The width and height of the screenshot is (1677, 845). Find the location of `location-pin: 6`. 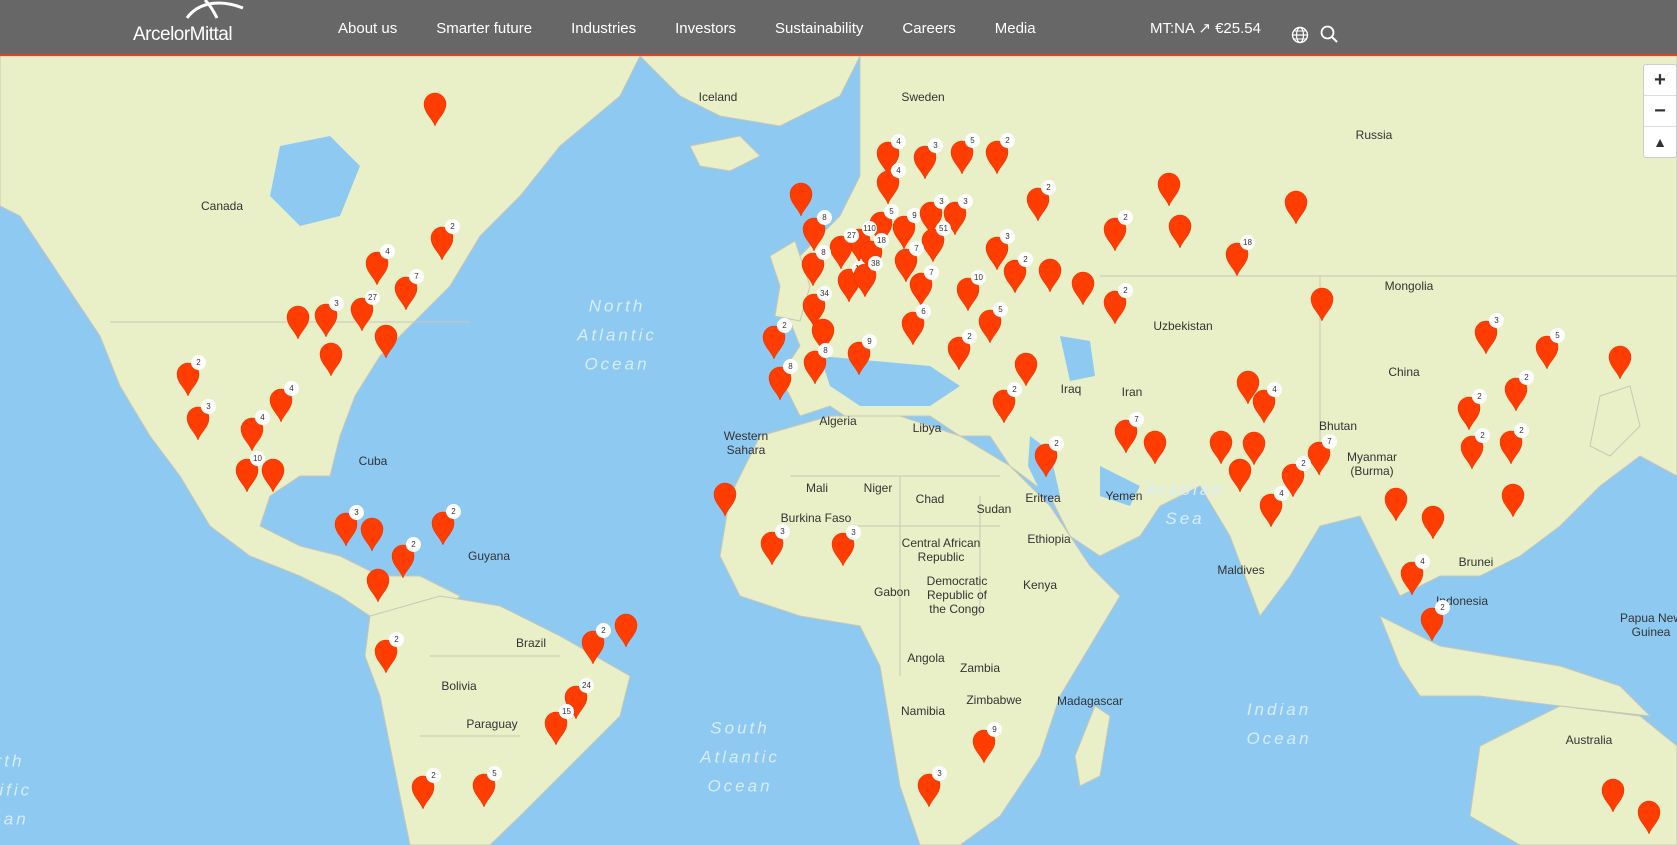

location-pin: 6 is located at coordinates (915, 325).